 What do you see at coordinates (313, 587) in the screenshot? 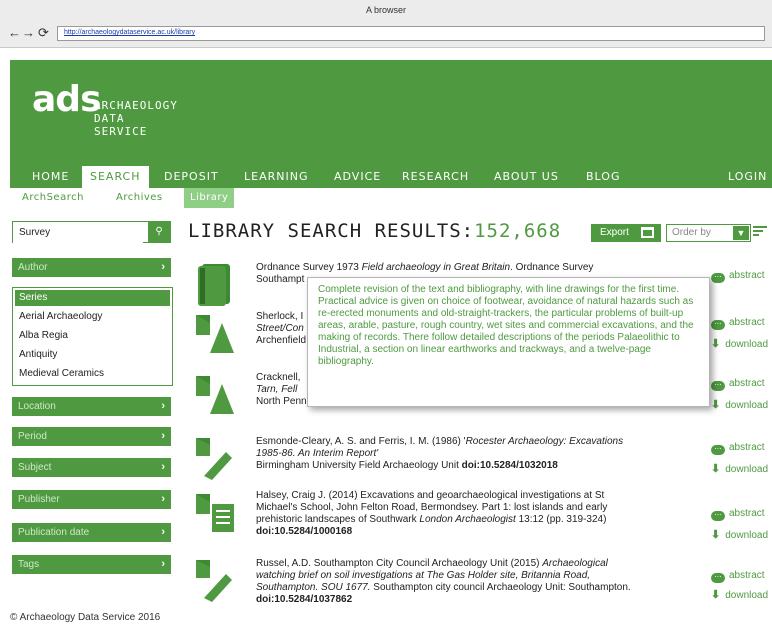
I see `citation-text: Southampton. SOU 1677.` at bounding box center [313, 587].